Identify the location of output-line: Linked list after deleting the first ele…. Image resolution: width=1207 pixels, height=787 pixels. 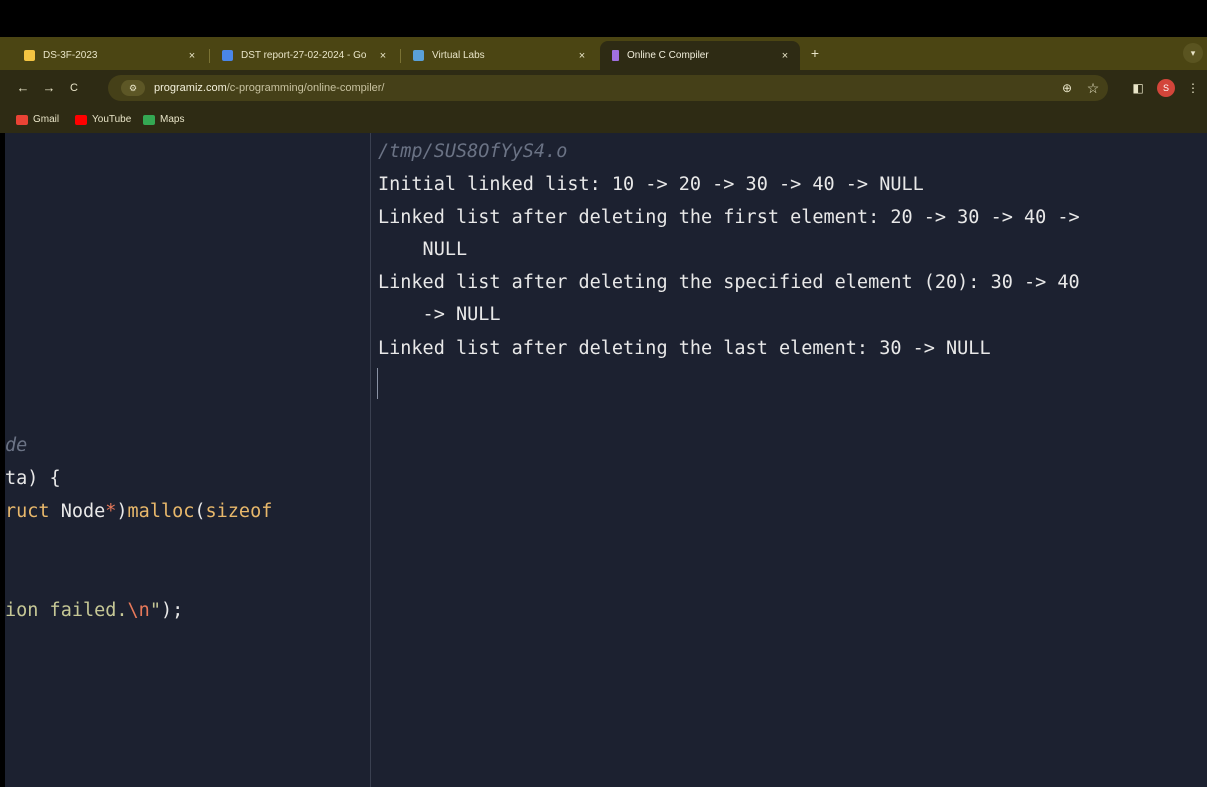
(729, 217).